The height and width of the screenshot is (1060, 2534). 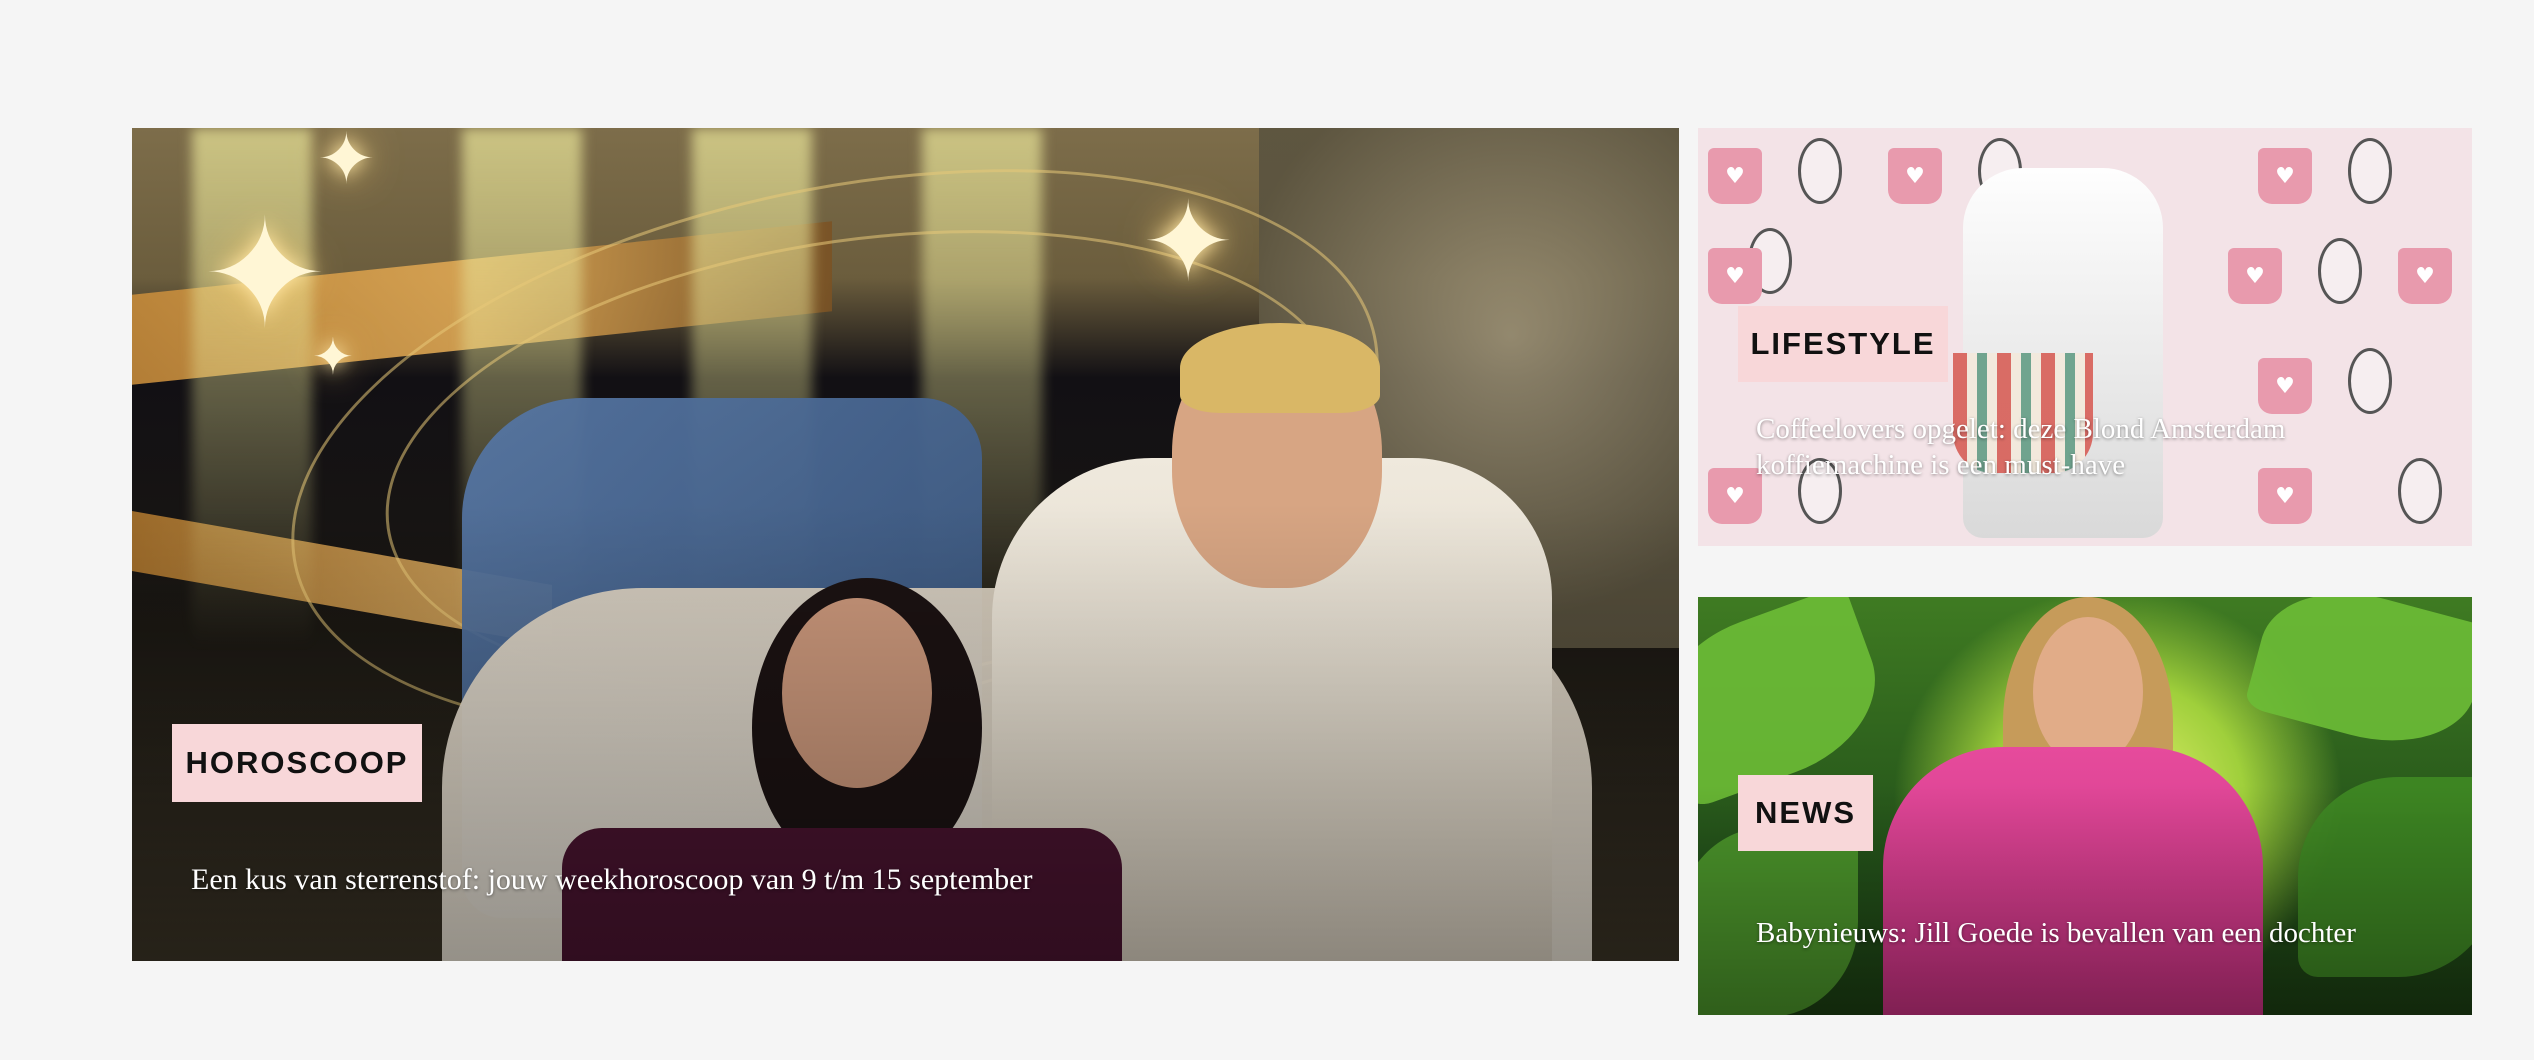 I want to click on category-badge: NEWS, so click(x=1805, y=813).